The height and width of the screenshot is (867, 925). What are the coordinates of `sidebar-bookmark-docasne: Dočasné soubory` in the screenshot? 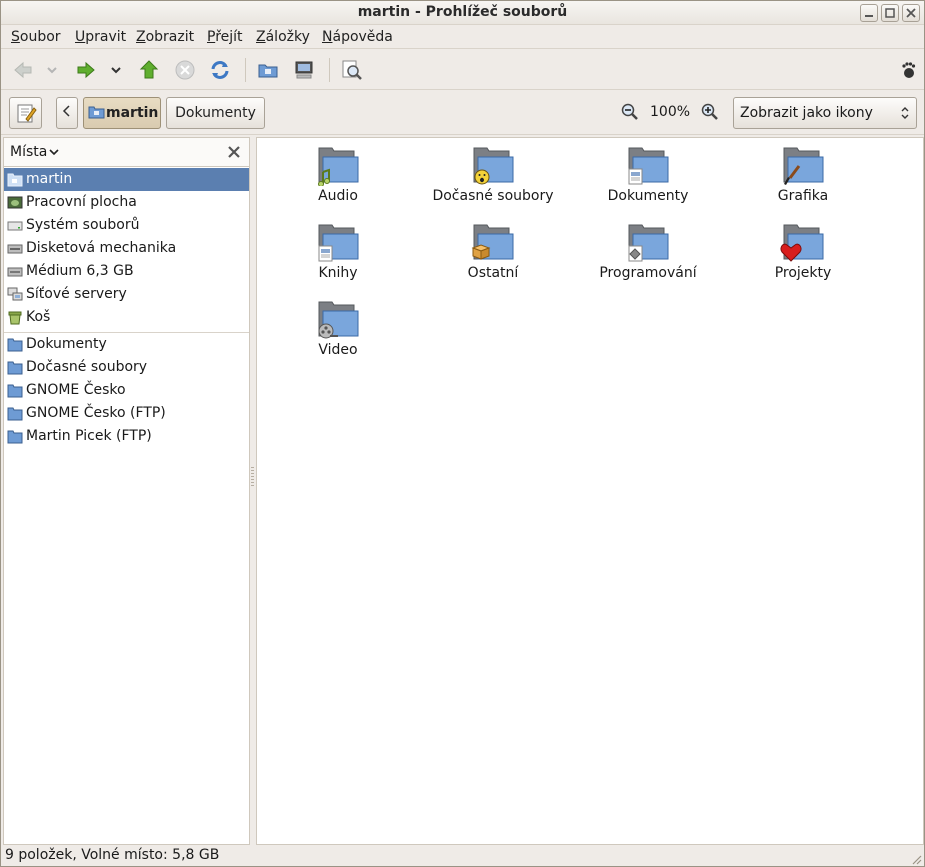 It's located at (126, 367).